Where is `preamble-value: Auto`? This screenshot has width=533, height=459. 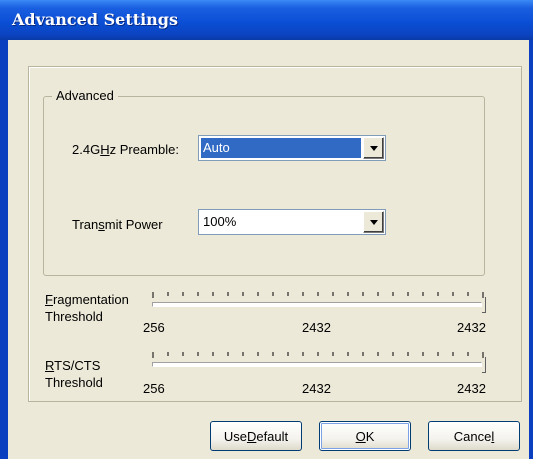 preamble-value: Auto is located at coordinates (281, 148).